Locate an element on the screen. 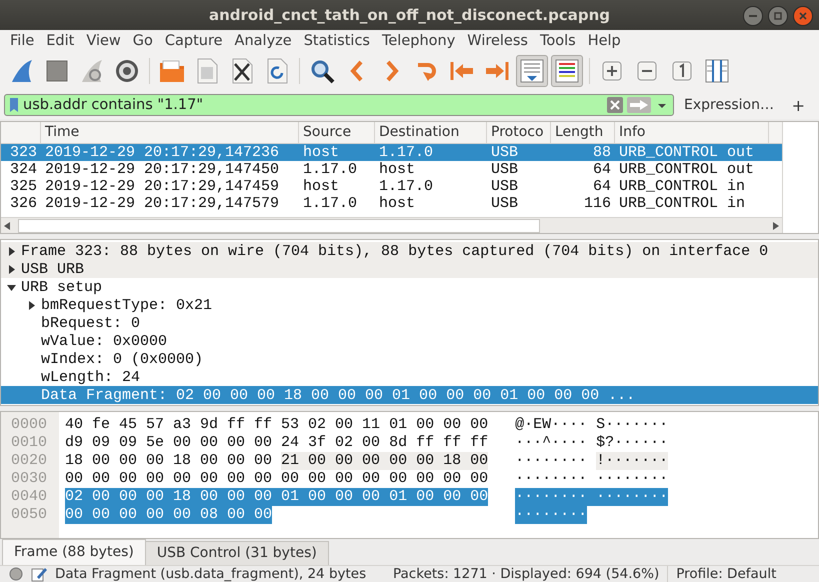  menu-item: Capture is located at coordinates (193, 40).